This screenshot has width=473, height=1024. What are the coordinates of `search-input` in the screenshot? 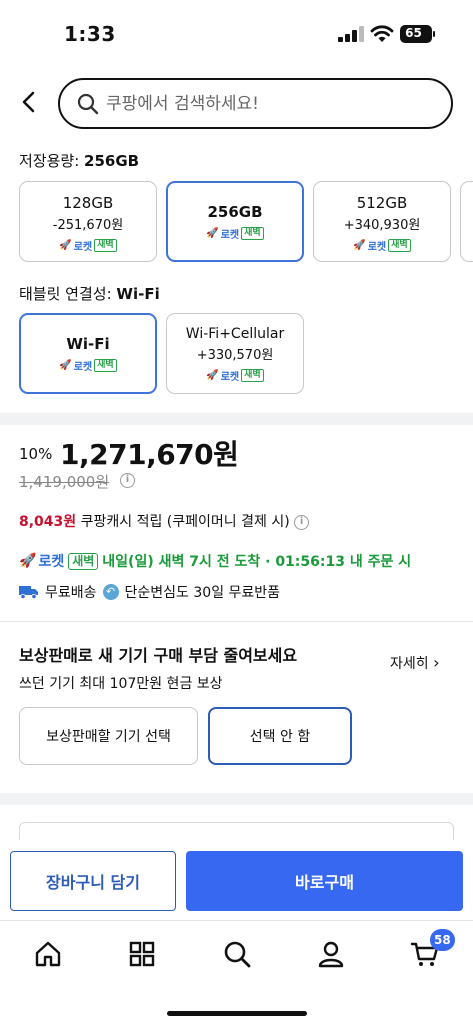 It's located at (266, 104).